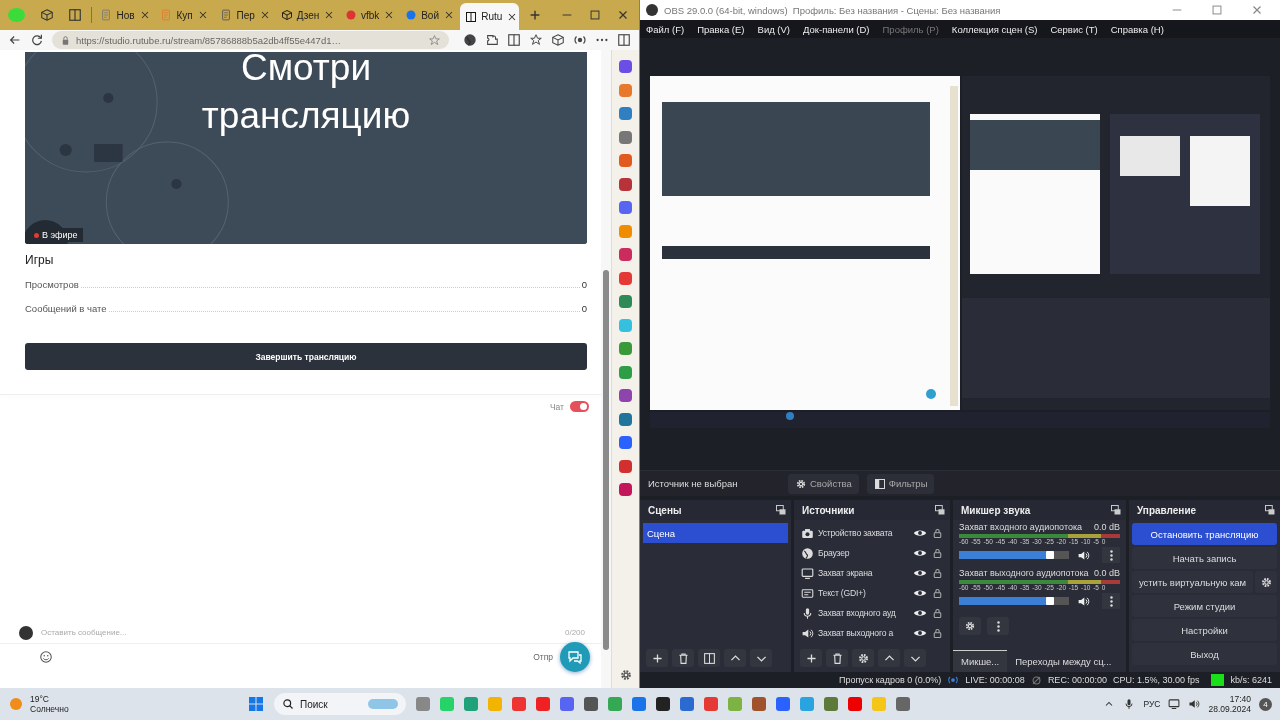 This screenshot has width=1280, height=720. I want to click on start-icon, so click(256, 704).